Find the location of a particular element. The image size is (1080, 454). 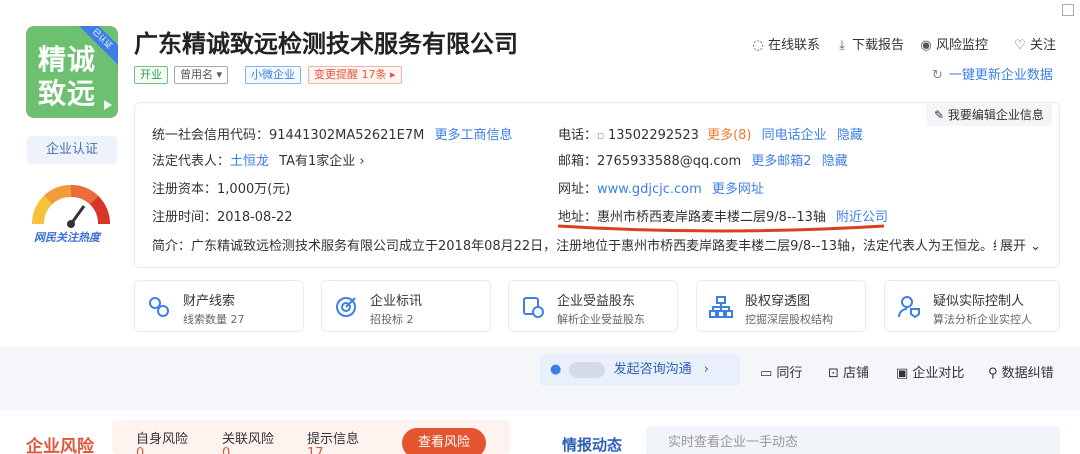

edit-icon: ✎ is located at coordinates (941, 115).